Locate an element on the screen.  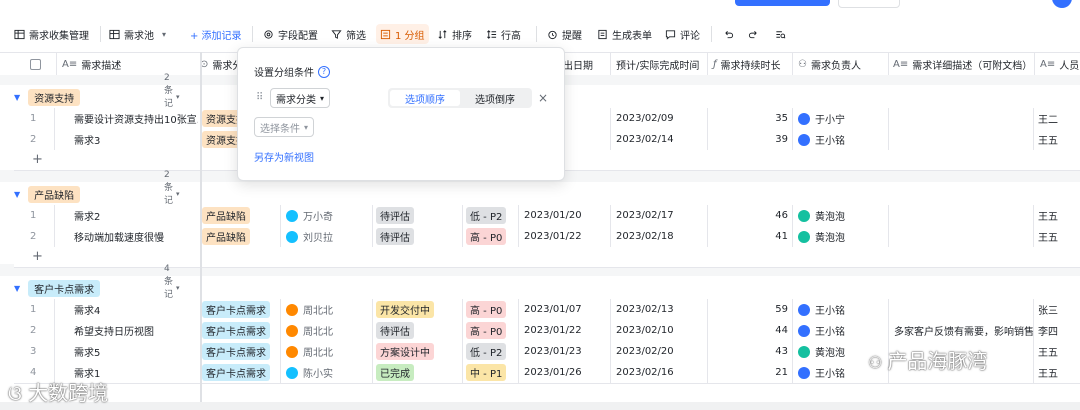
drag-handle-icon: ⠿ is located at coordinates (259, 97).